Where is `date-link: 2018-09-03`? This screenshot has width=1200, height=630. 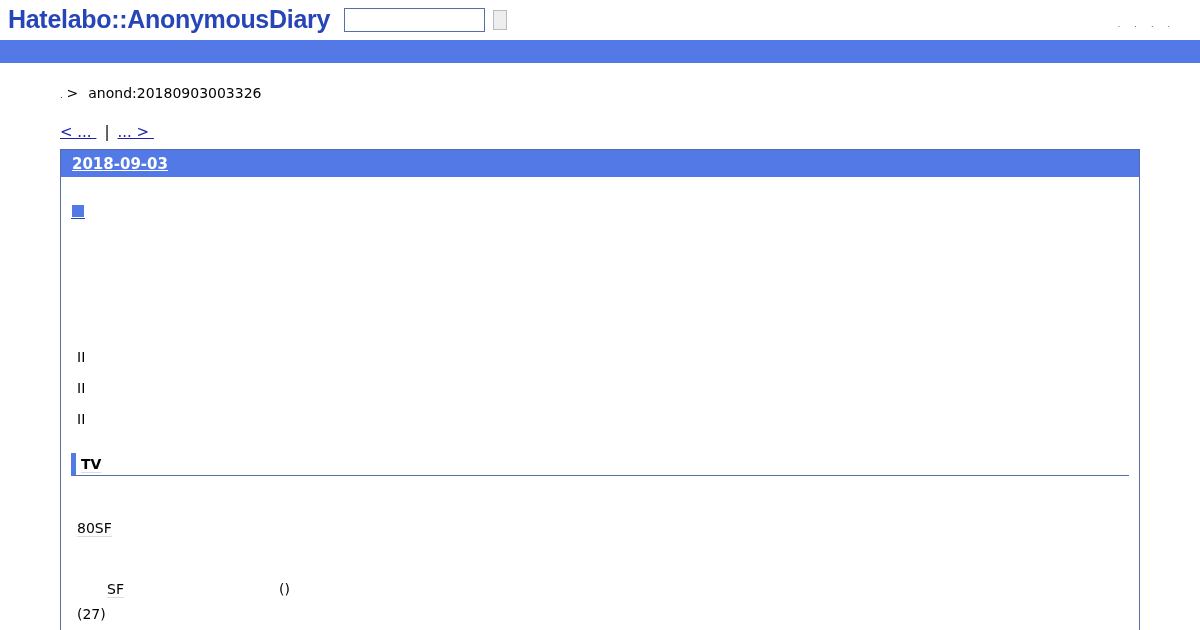
date-link: 2018-09-03 is located at coordinates (120, 163).